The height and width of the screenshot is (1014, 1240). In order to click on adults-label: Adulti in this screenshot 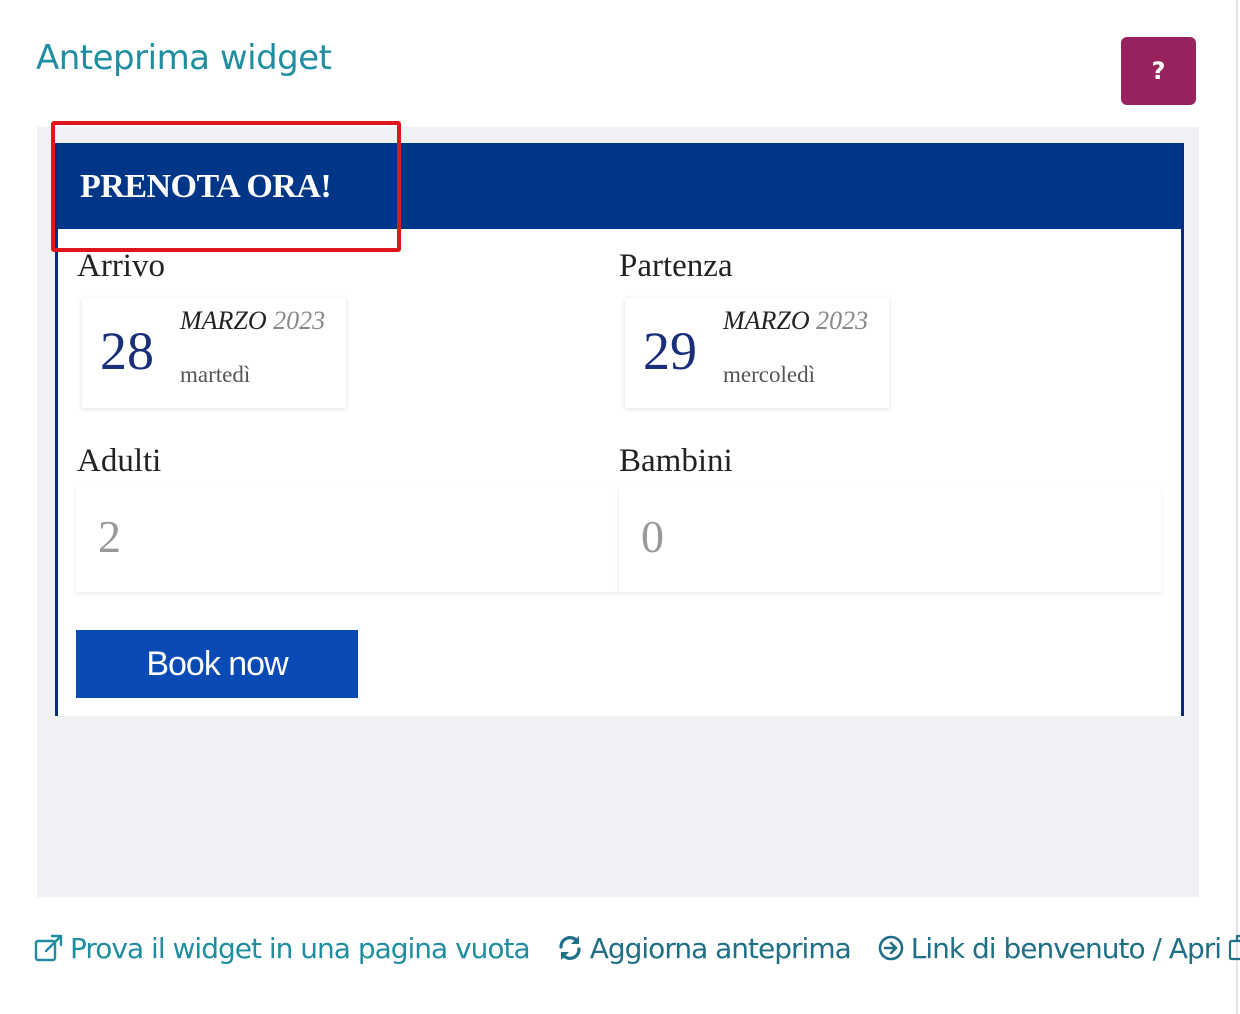, I will do `click(119, 461)`.